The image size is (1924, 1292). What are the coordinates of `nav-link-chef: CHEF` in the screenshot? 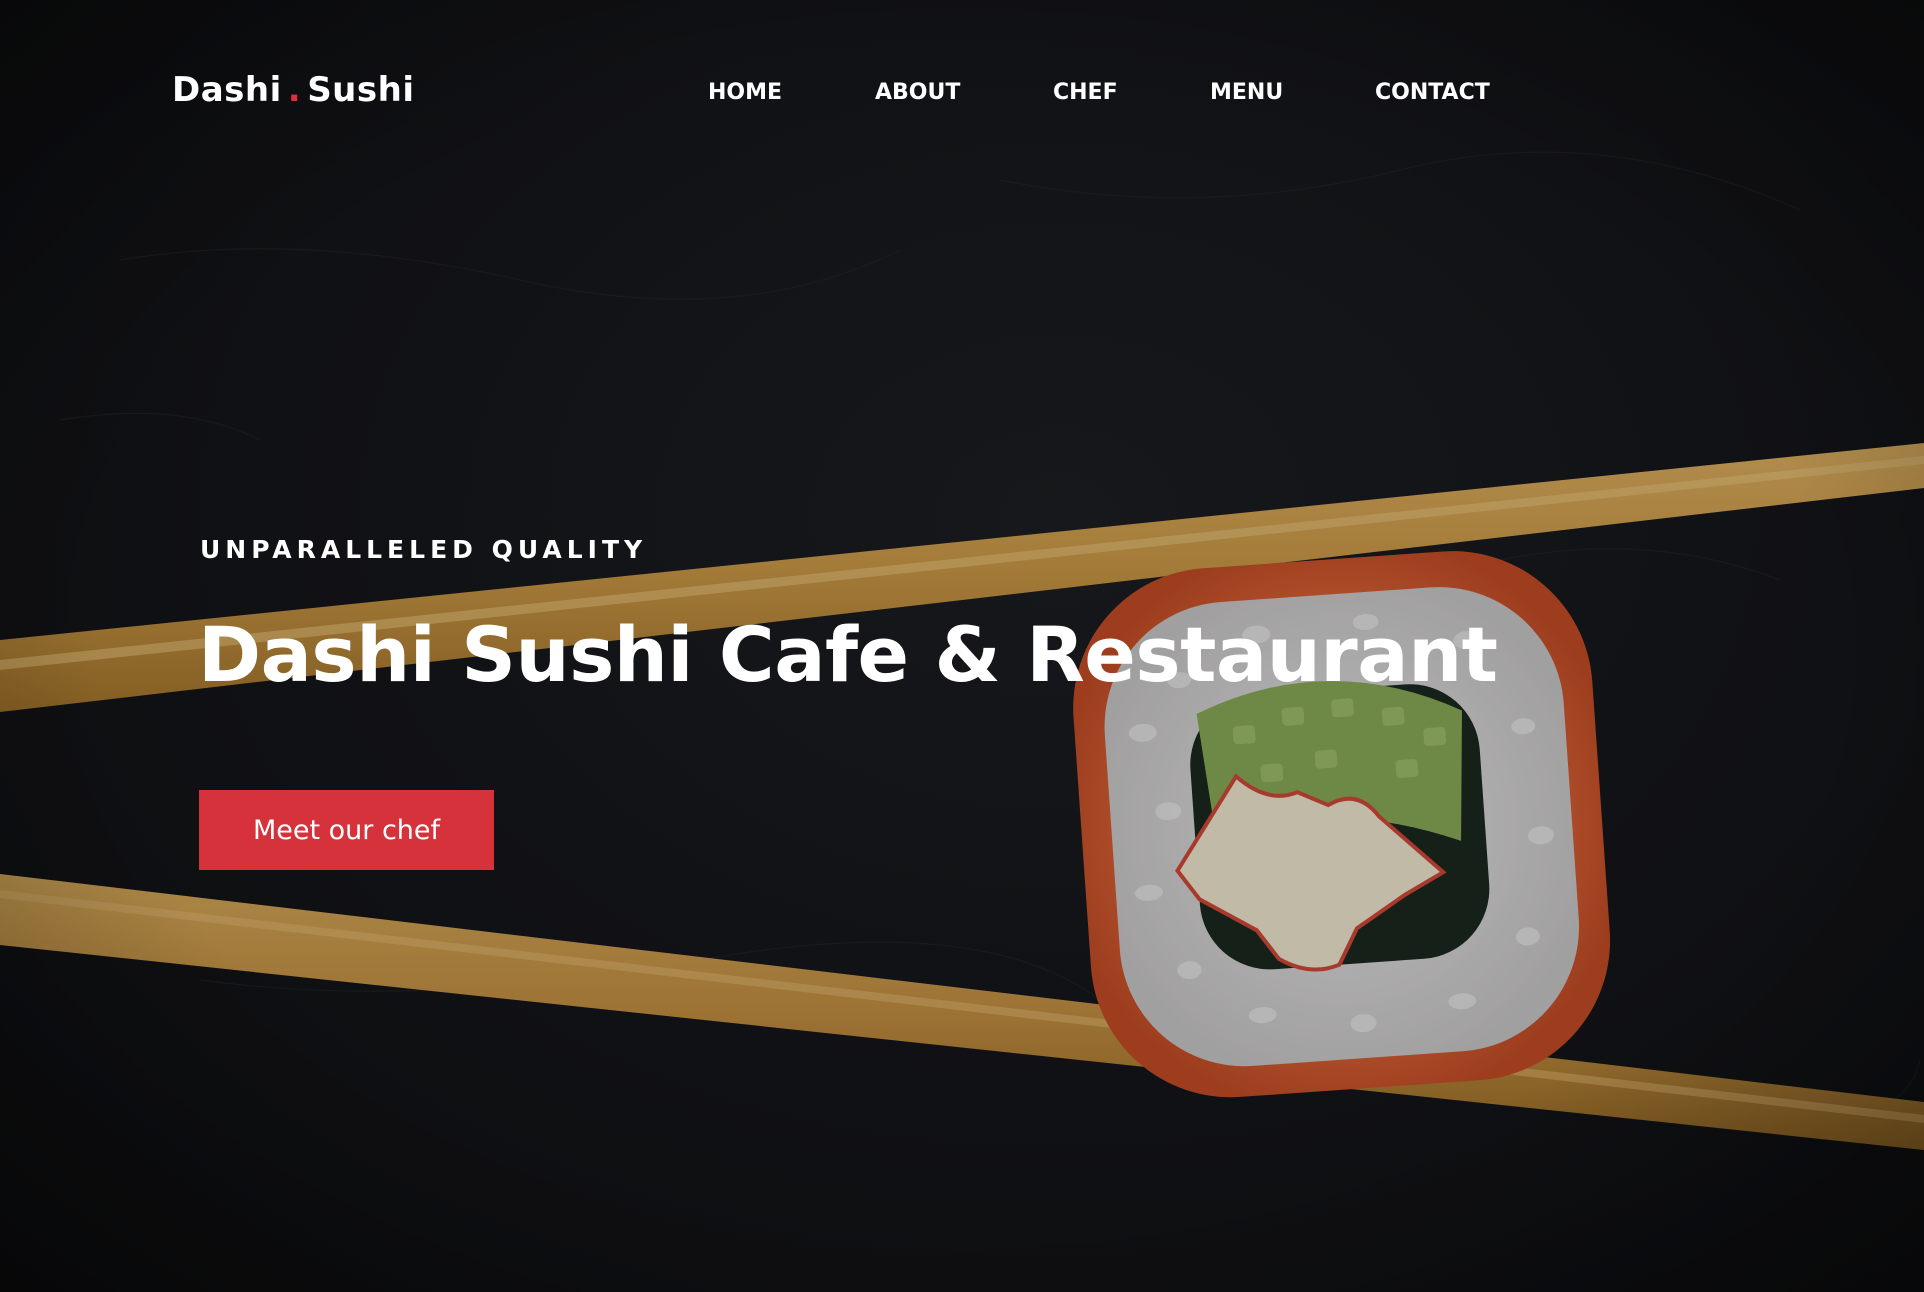 It's located at (1085, 92).